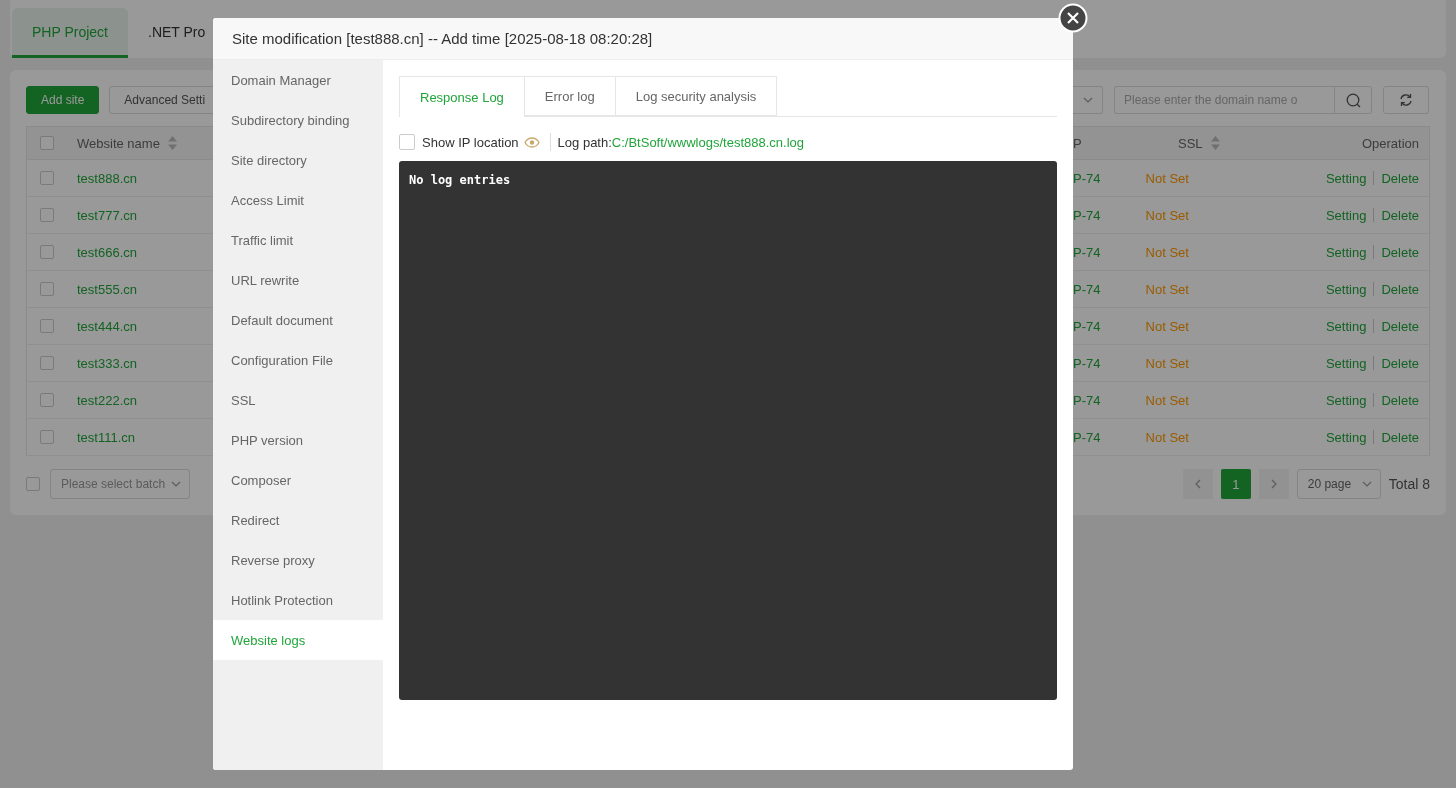  What do you see at coordinates (63, 100) in the screenshot?
I see `add-site-button: Add site` at bounding box center [63, 100].